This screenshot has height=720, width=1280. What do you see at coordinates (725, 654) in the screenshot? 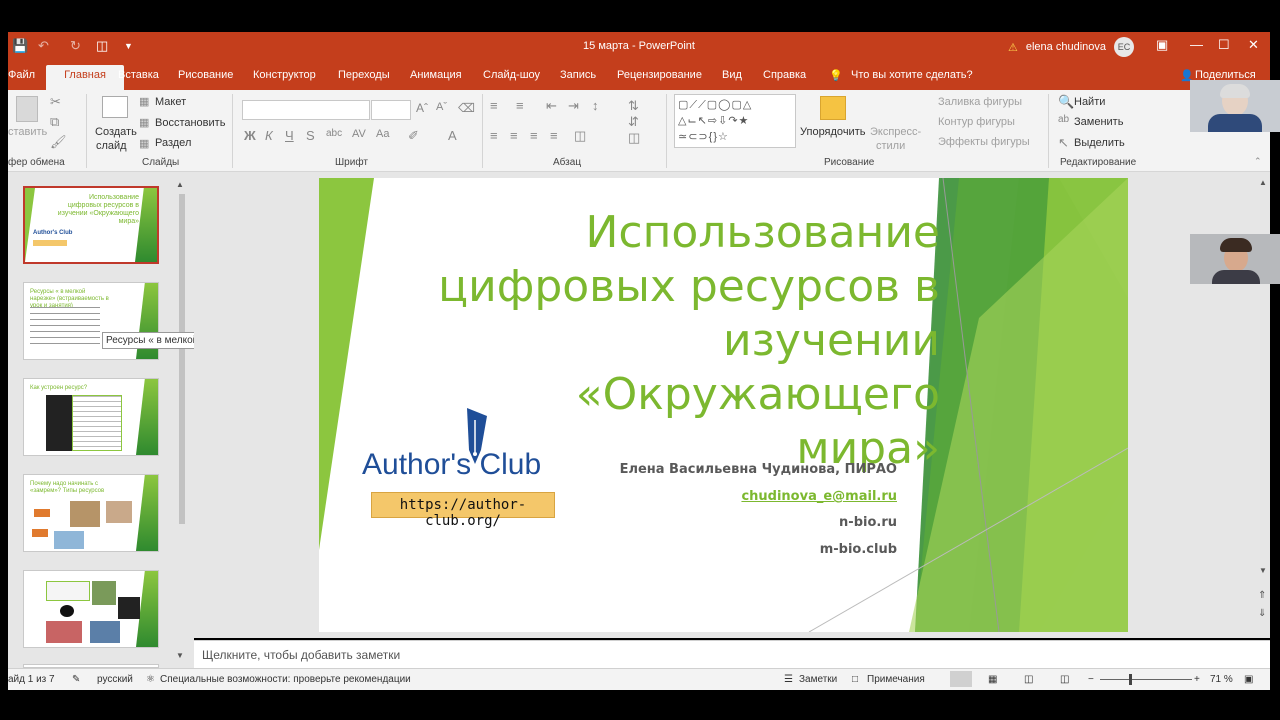
I see `notes-pane: Щелкните, чтобы добавить заметки` at bounding box center [725, 654].